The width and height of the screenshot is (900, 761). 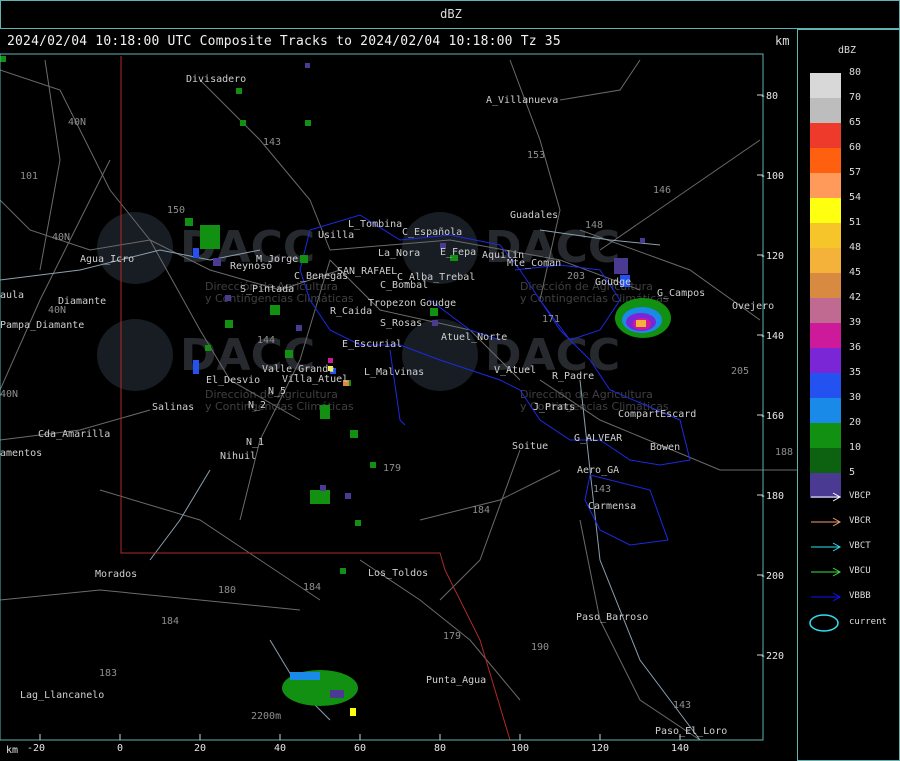 I want to click on svg-text: Bowen, so click(x=665, y=447).